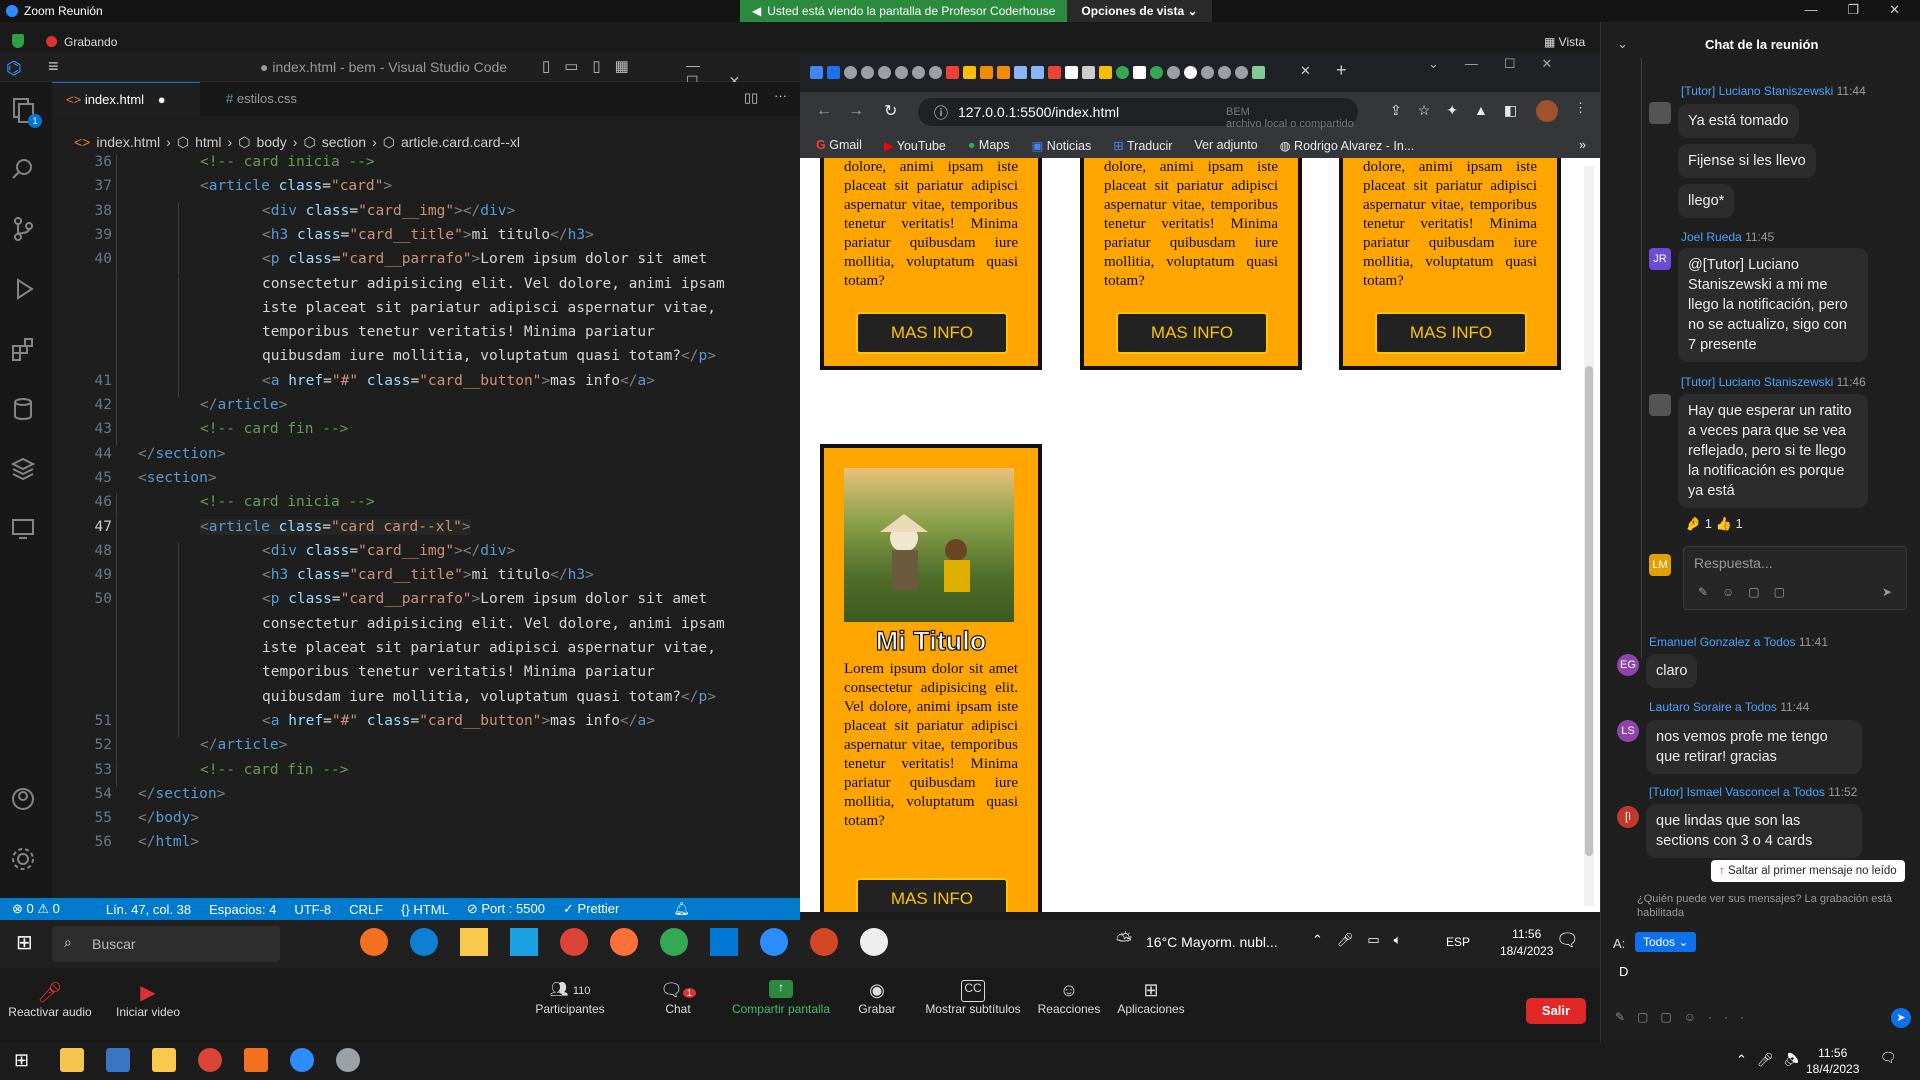 The image size is (1920, 1080). I want to click on record-button: ◉ Grabar, so click(877, 998).